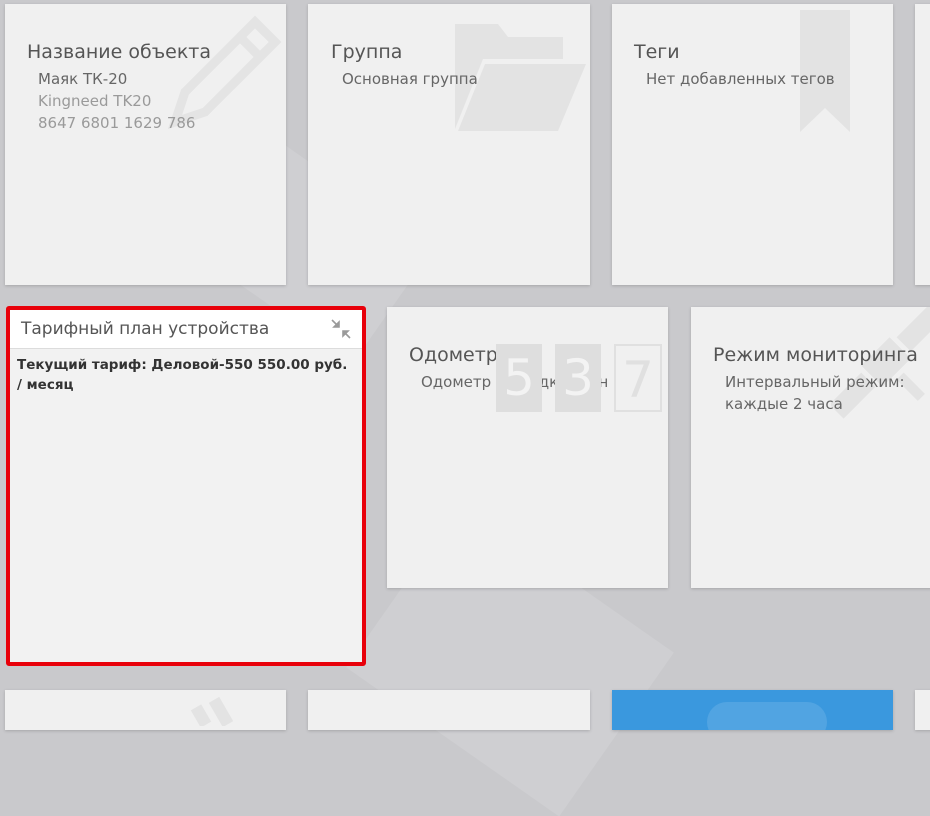 The width and height of the screenshot is (930, 816). Describe the element at coordinates (453, 355) in the screenshot. I see `tile-title: Одометр` at that location.